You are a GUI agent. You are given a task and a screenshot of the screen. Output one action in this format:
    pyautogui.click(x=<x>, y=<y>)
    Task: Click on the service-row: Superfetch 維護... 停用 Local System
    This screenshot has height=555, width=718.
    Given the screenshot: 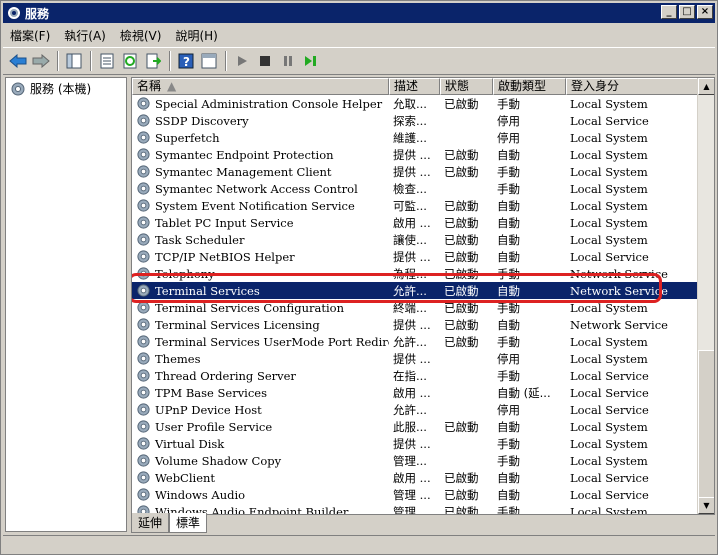 What is the action you would take?
    pyautogui.click(x=415, y=137)
    